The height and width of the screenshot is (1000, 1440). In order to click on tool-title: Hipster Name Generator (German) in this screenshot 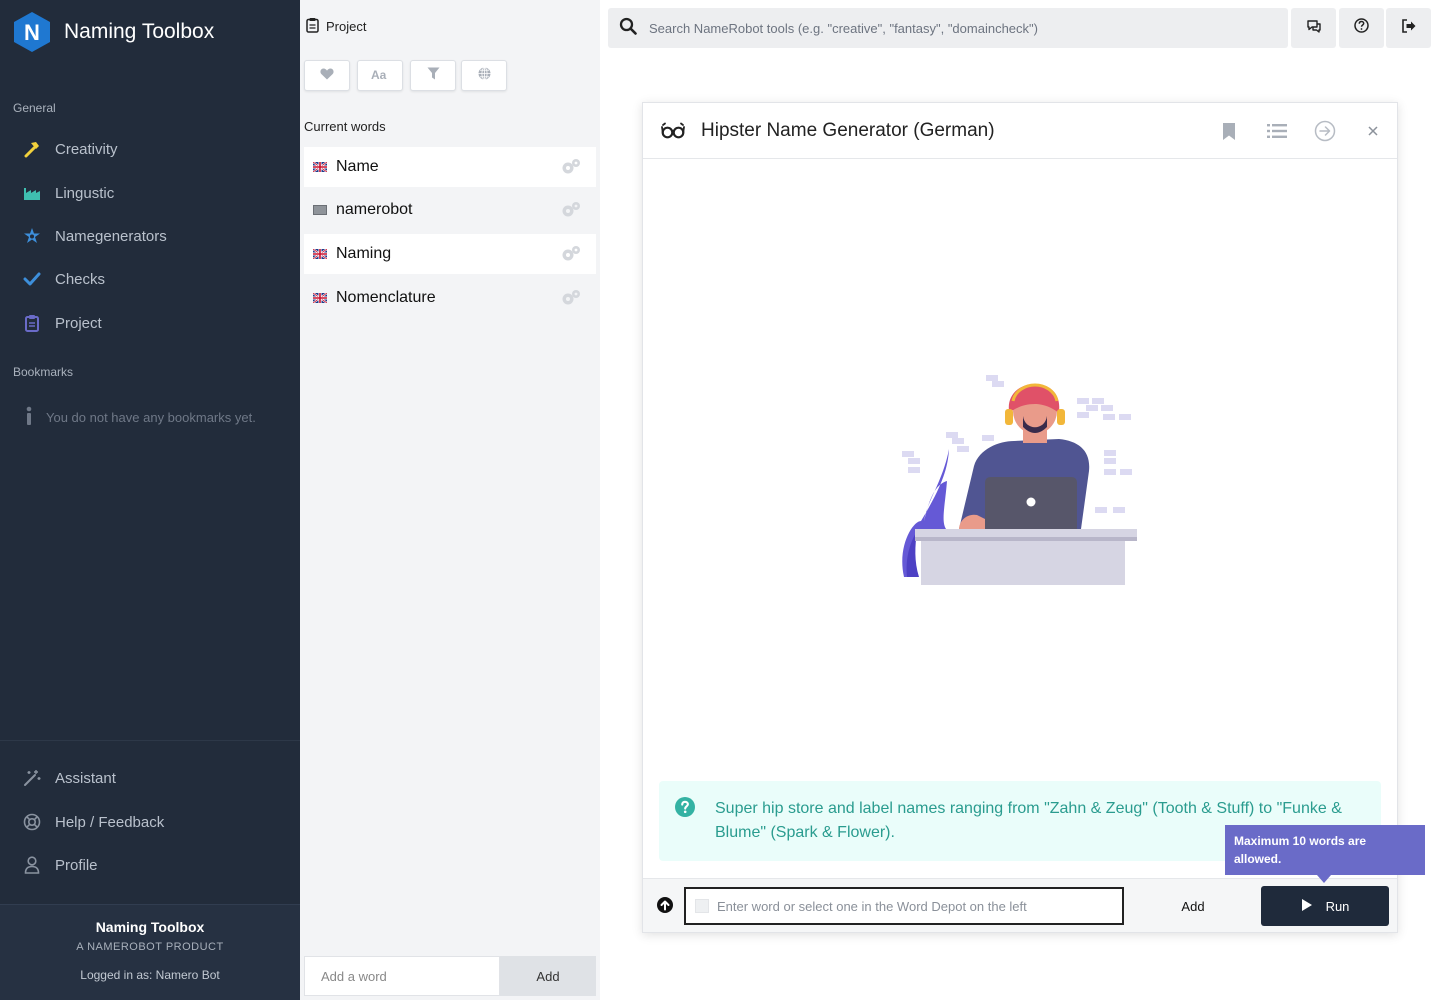, I will do `click(848, 130)`.